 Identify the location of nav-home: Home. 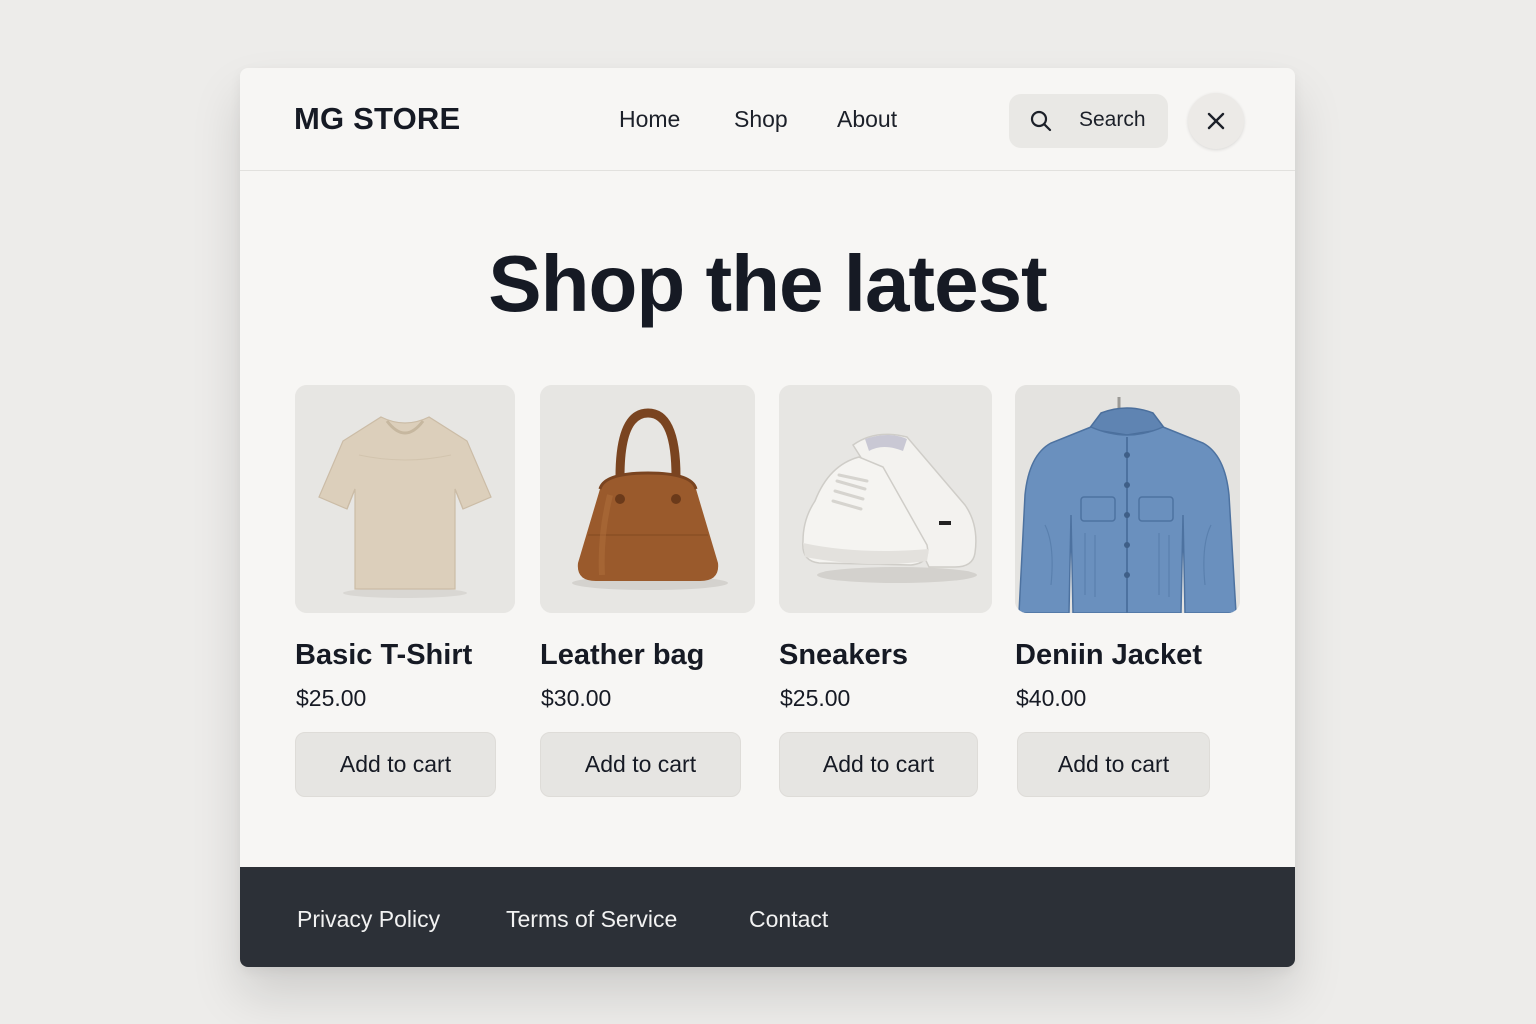
(649, 119).